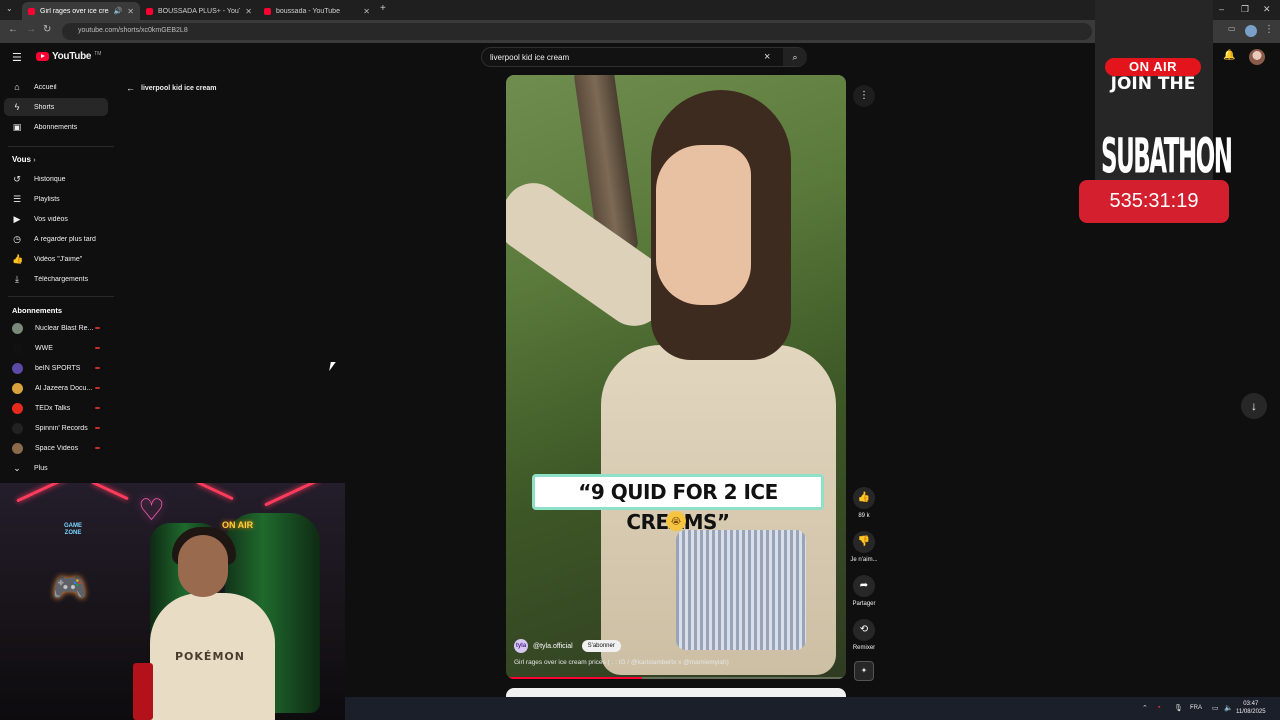 The height and width of the screenshot is (720, 1280). I want to click on sidebar-item-your-videos: ▶ Vos vidéos, so click(56, 219).